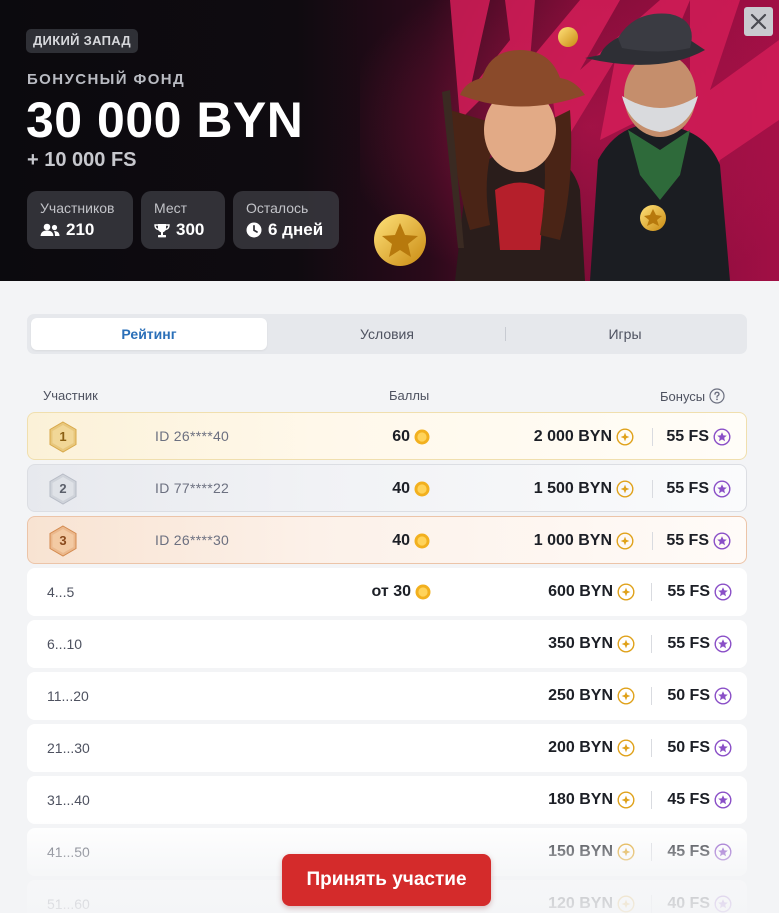  I want to click on tournament-tag: ДИКИЙ ЗАПАД, so click(82, 41).